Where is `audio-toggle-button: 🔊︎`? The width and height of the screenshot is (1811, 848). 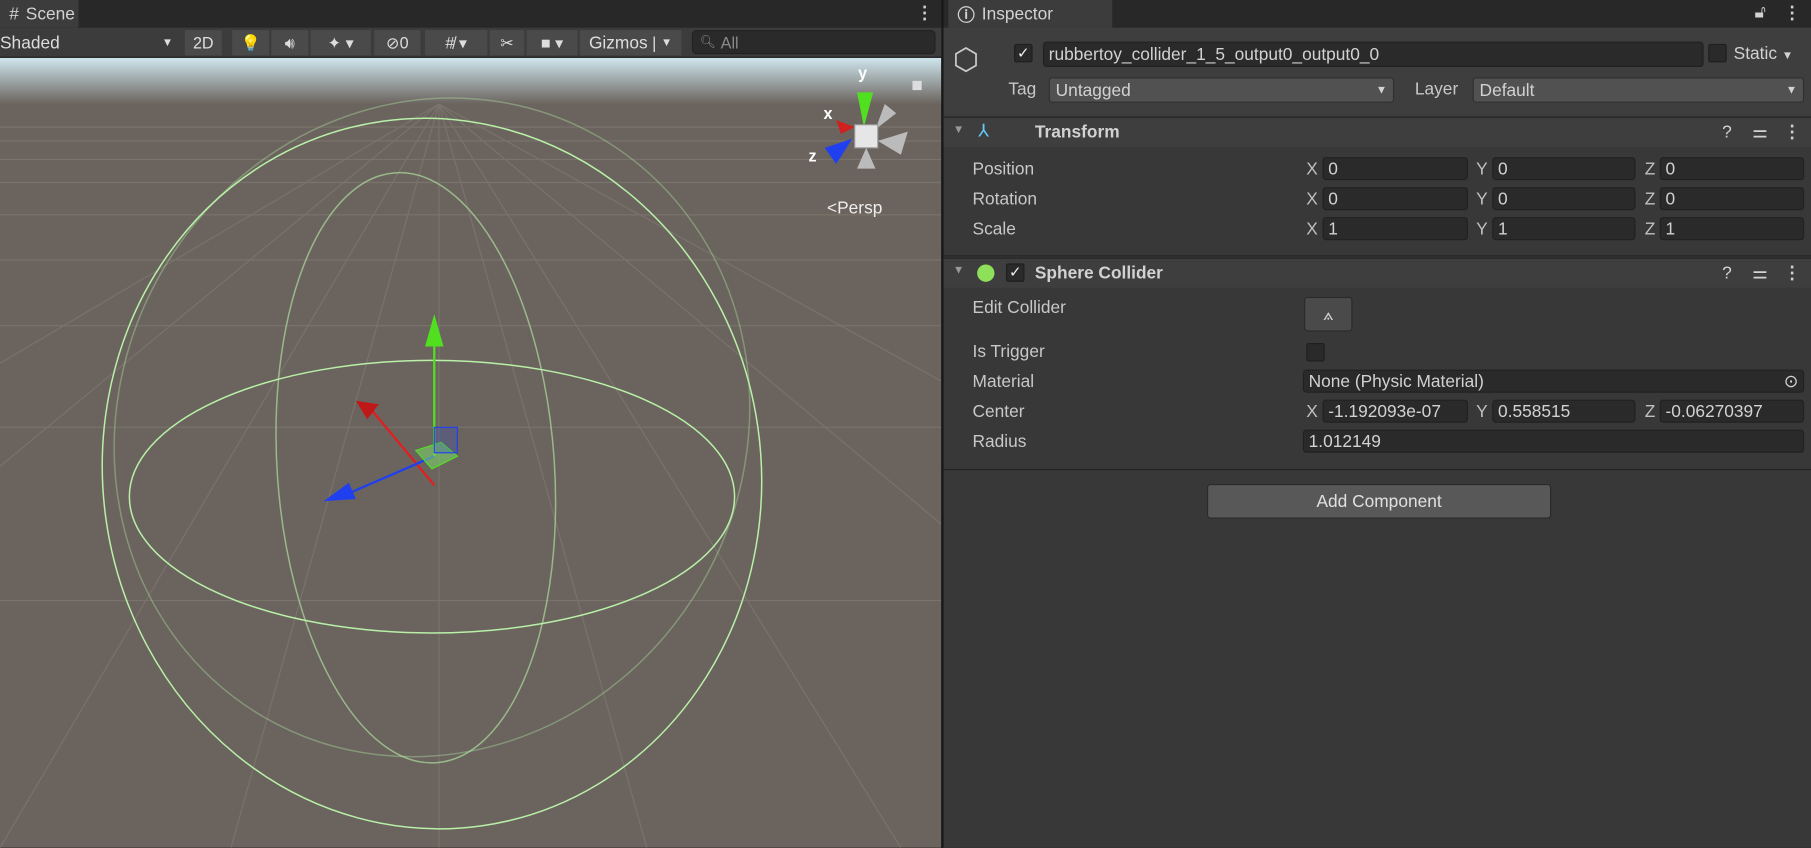
audio-toggle-button: 🔊︎ is located at coordinates (290, 43).